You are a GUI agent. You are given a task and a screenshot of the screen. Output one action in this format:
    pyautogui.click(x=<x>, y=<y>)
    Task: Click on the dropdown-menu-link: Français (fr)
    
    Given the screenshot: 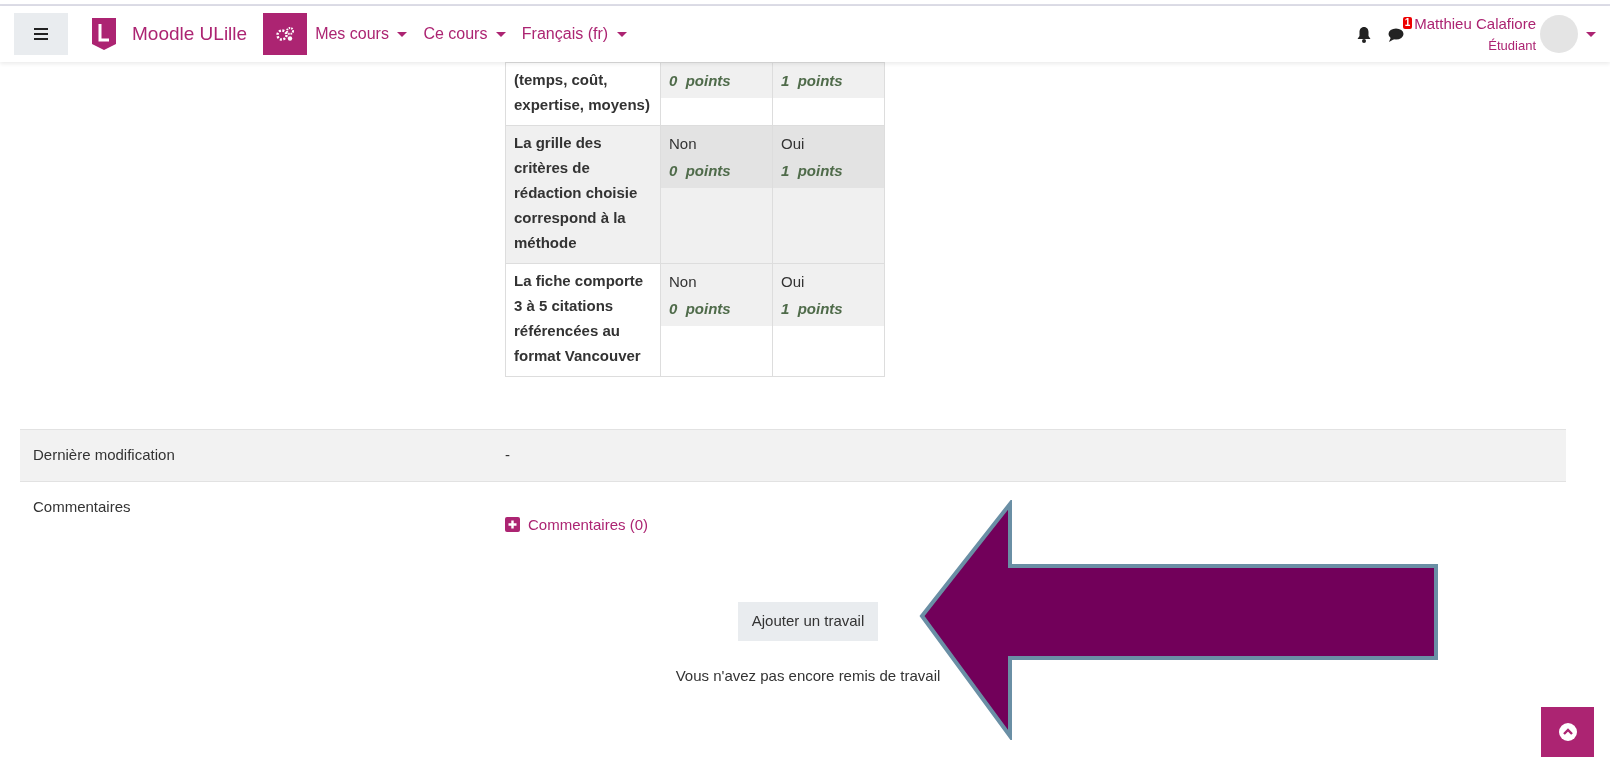 What is the action you would take?
    pyautogui.click(x=574, y=34)
    